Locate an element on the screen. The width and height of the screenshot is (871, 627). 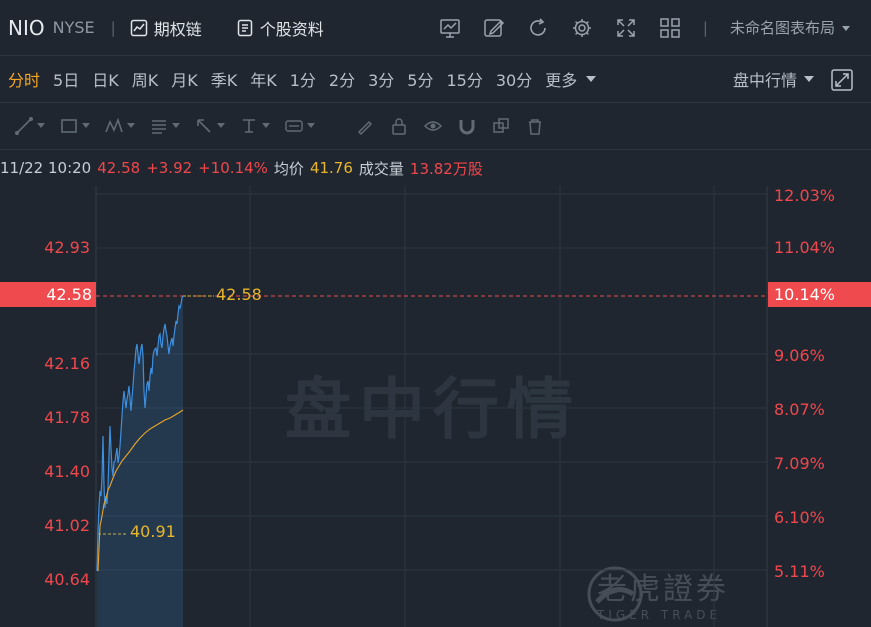
text-tool is located at coordinates (254, 126).